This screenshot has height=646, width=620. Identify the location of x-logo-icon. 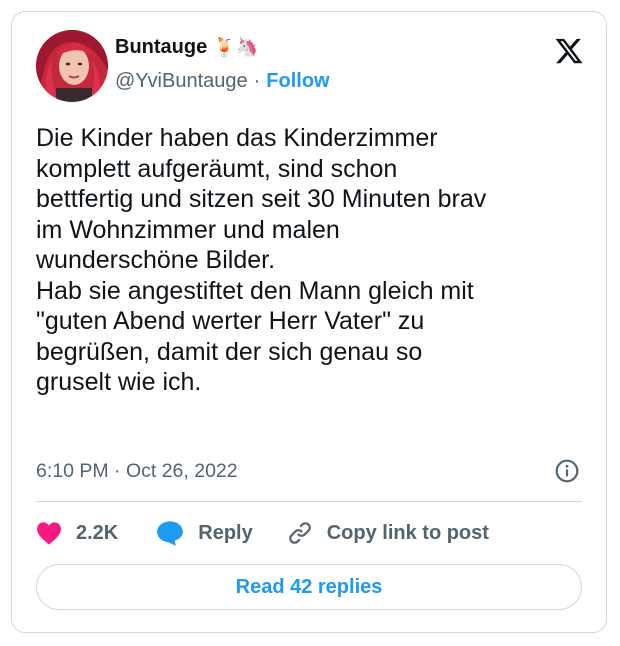
(569, 51).